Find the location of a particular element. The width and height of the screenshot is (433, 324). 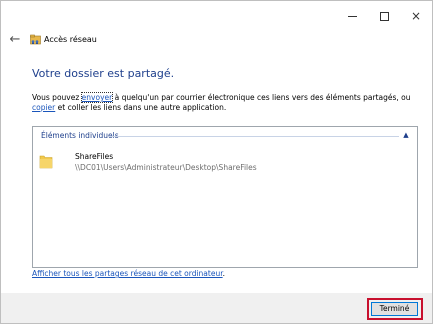

maximize-icon is located at coordinates (384, 16).